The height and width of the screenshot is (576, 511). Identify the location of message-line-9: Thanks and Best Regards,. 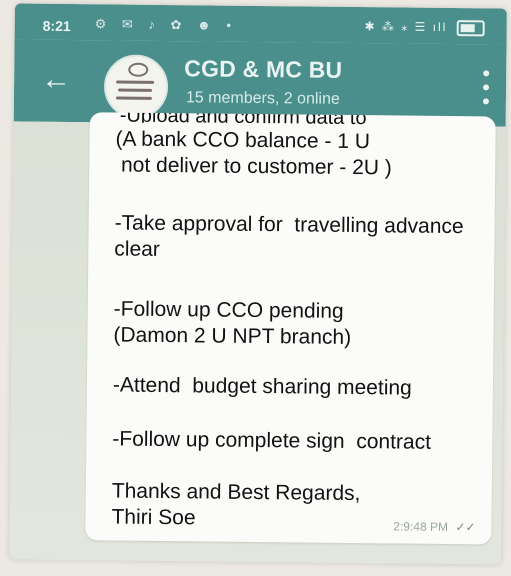
(236, 492).